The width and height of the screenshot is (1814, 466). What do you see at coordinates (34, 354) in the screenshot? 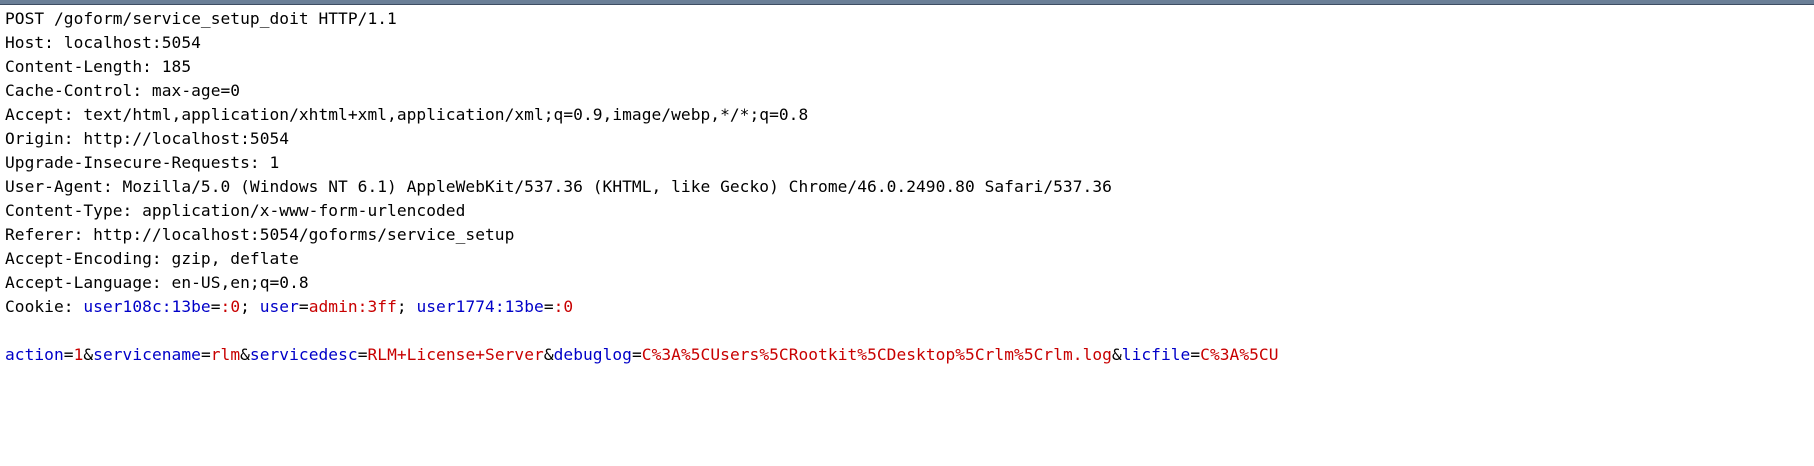
I see `param-name: action` at bounding box center [34, 354].